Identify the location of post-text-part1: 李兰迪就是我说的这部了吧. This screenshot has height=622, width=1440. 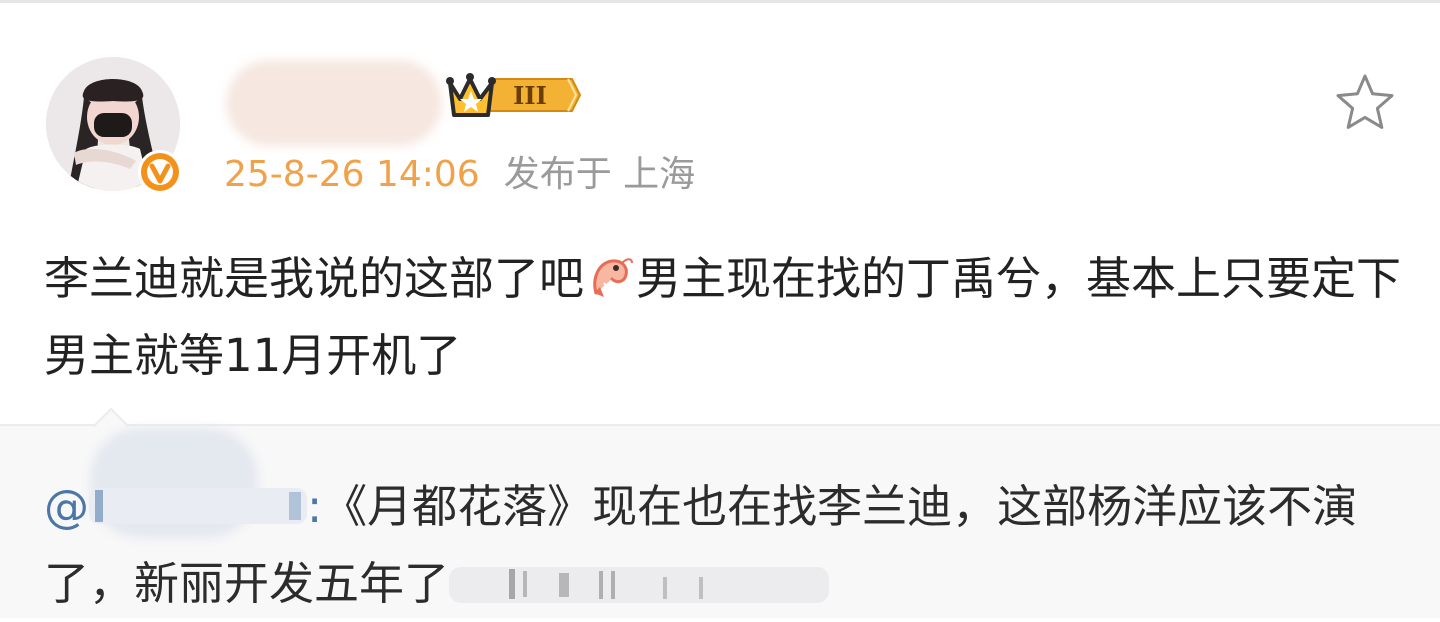
(314, 278).